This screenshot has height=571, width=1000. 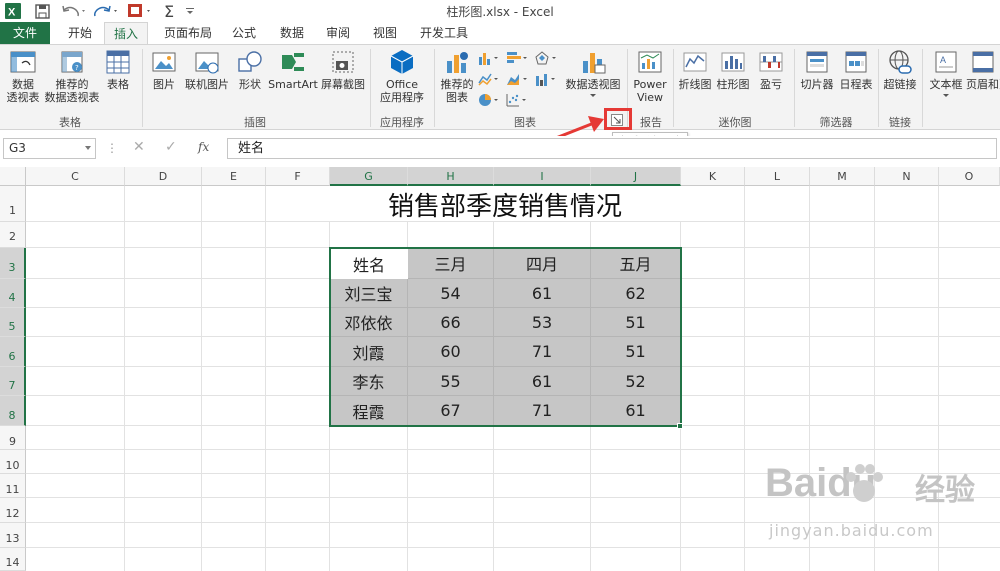 What do you see at coordinates (171, 147) in the screenshot?
I see `enter-icon: ✓` at bounding box center [171, 147].